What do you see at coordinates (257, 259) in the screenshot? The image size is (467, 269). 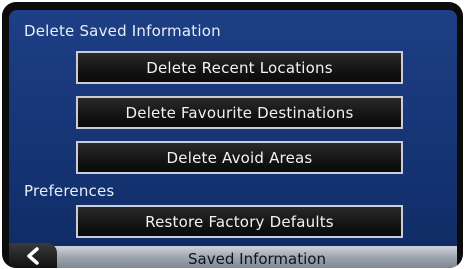 I see `screen-title: Saved Information` at bounding box center [257, 259].